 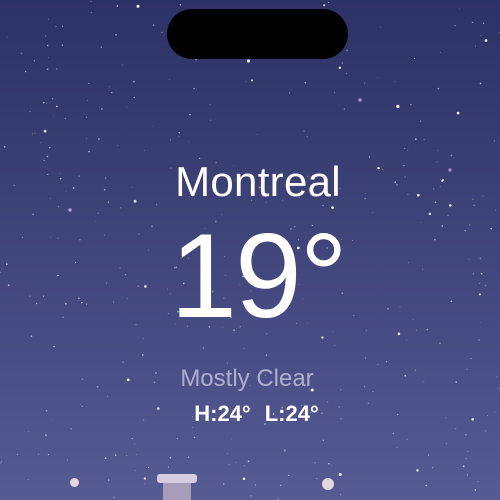 I want to click on rooftop-cap, so click(x=177, y=478).